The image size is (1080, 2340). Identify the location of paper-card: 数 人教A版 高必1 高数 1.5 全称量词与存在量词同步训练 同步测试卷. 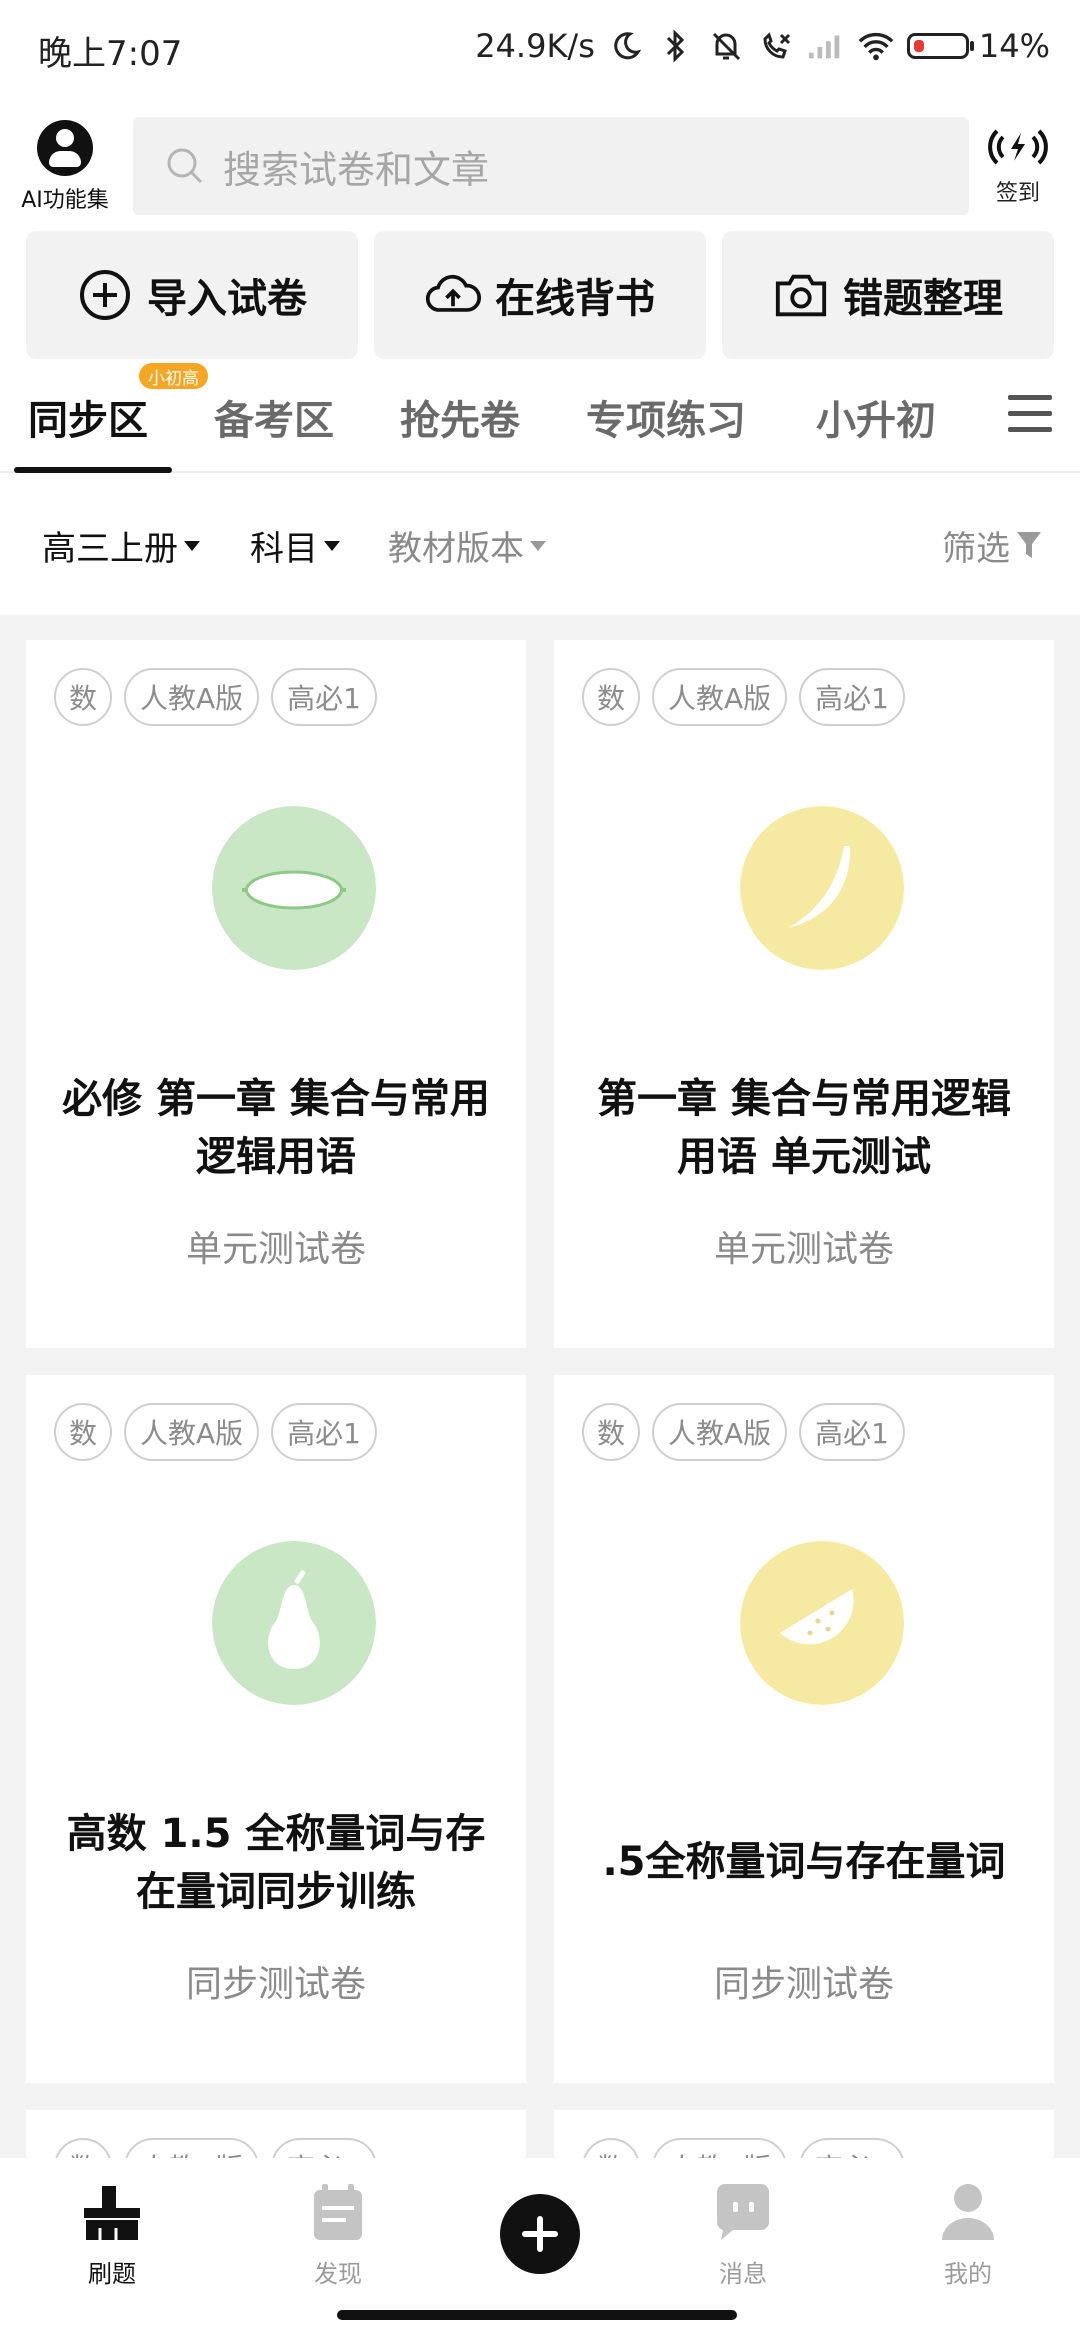
(276, 1729).